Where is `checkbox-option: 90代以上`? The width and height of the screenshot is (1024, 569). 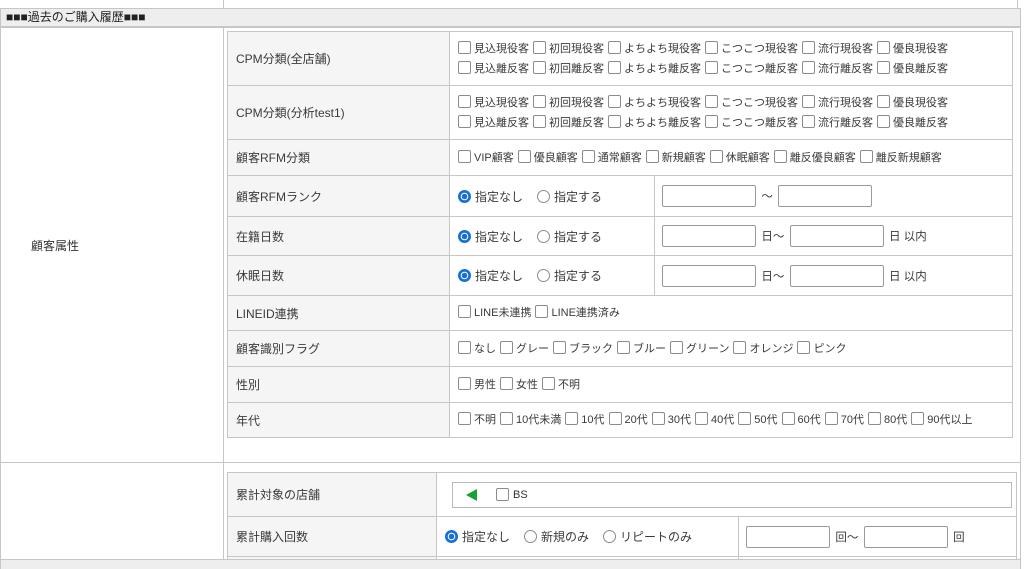
checkbox-option: 90代以上 is located at coordinates (942, 420).